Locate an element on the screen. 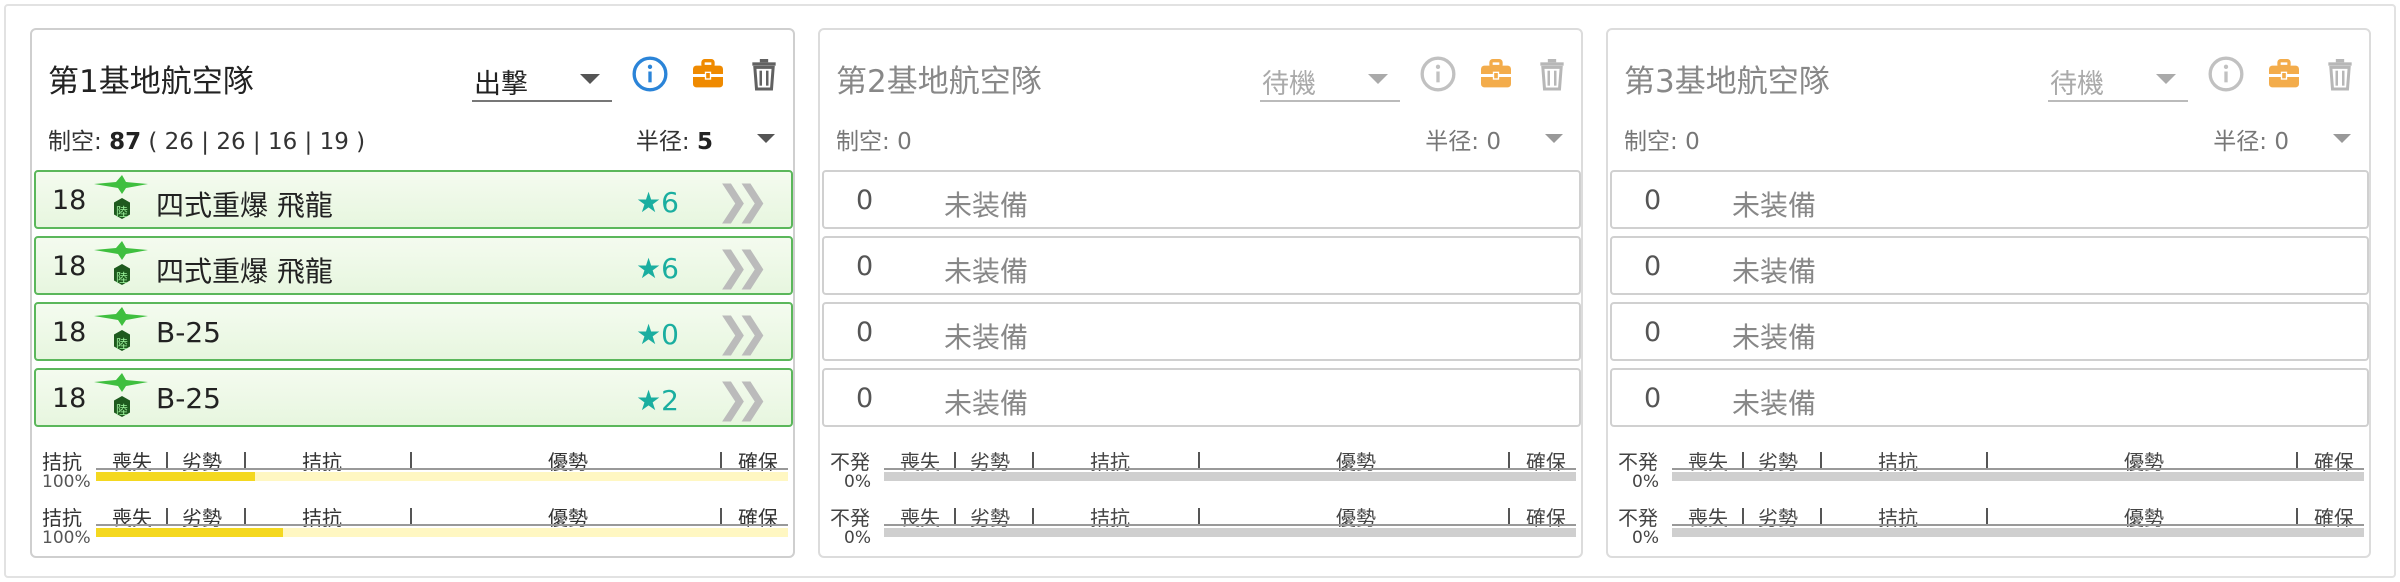 Image resolution: width=2400 pixels, height=582 pixels. equipment-slot-3: 18 陸 B-25 ★0 ❯❯ is located at coordinates (413, 331).